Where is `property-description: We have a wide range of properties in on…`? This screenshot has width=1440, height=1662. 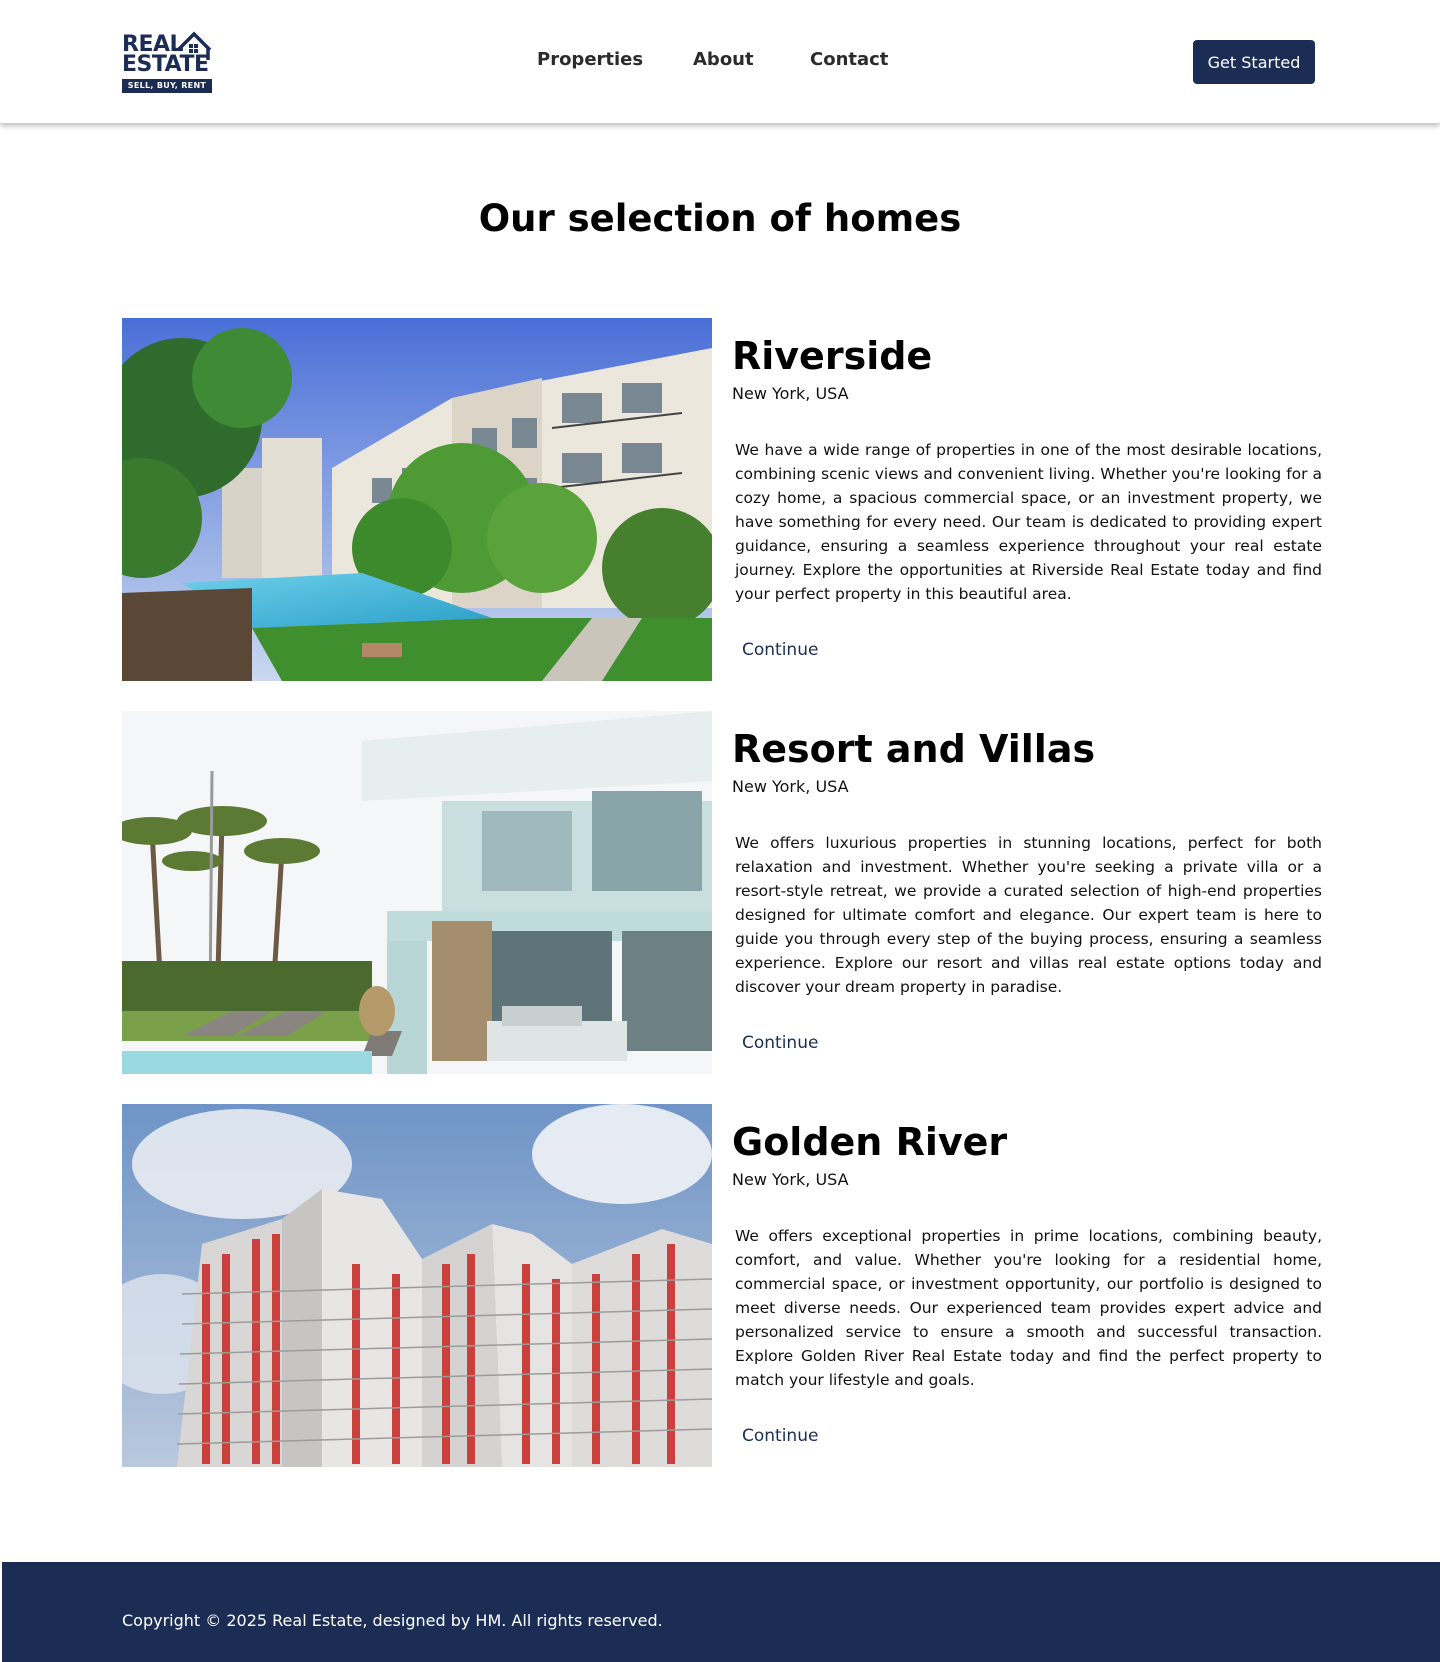
property-description: We have a wide range of properties in on… is located at coordinates (1028, 522).